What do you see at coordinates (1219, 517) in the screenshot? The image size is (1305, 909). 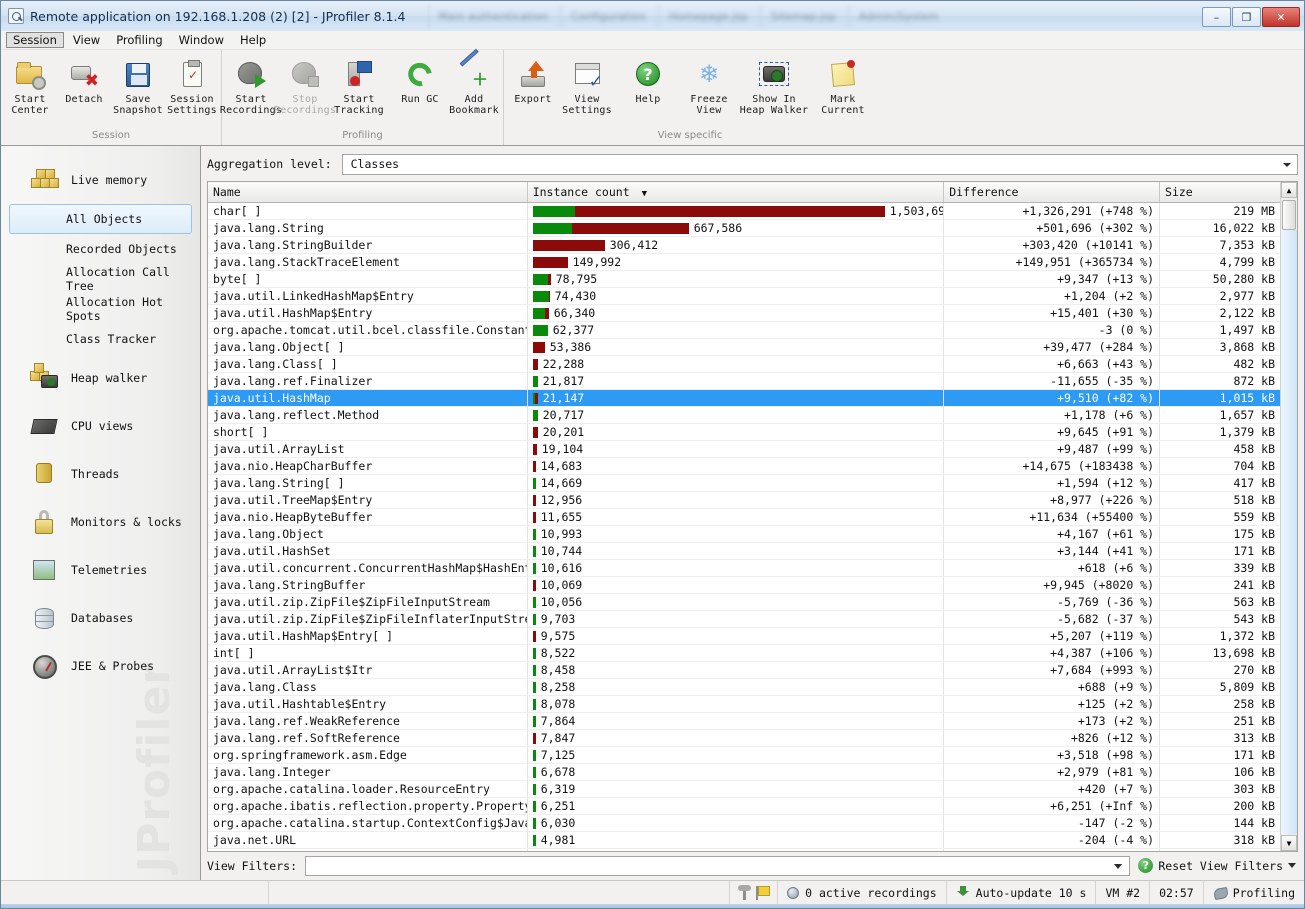 I see `cell-size: 559 kB` at bounding box center [1219, 517].